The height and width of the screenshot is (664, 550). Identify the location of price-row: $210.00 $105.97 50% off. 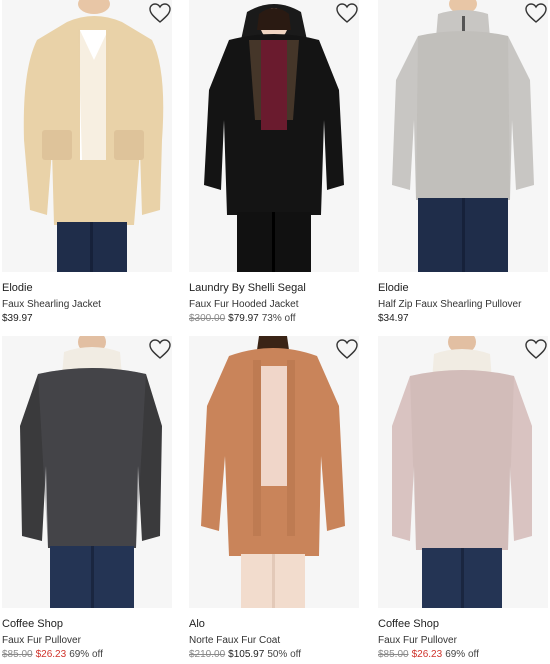
(245, 654).